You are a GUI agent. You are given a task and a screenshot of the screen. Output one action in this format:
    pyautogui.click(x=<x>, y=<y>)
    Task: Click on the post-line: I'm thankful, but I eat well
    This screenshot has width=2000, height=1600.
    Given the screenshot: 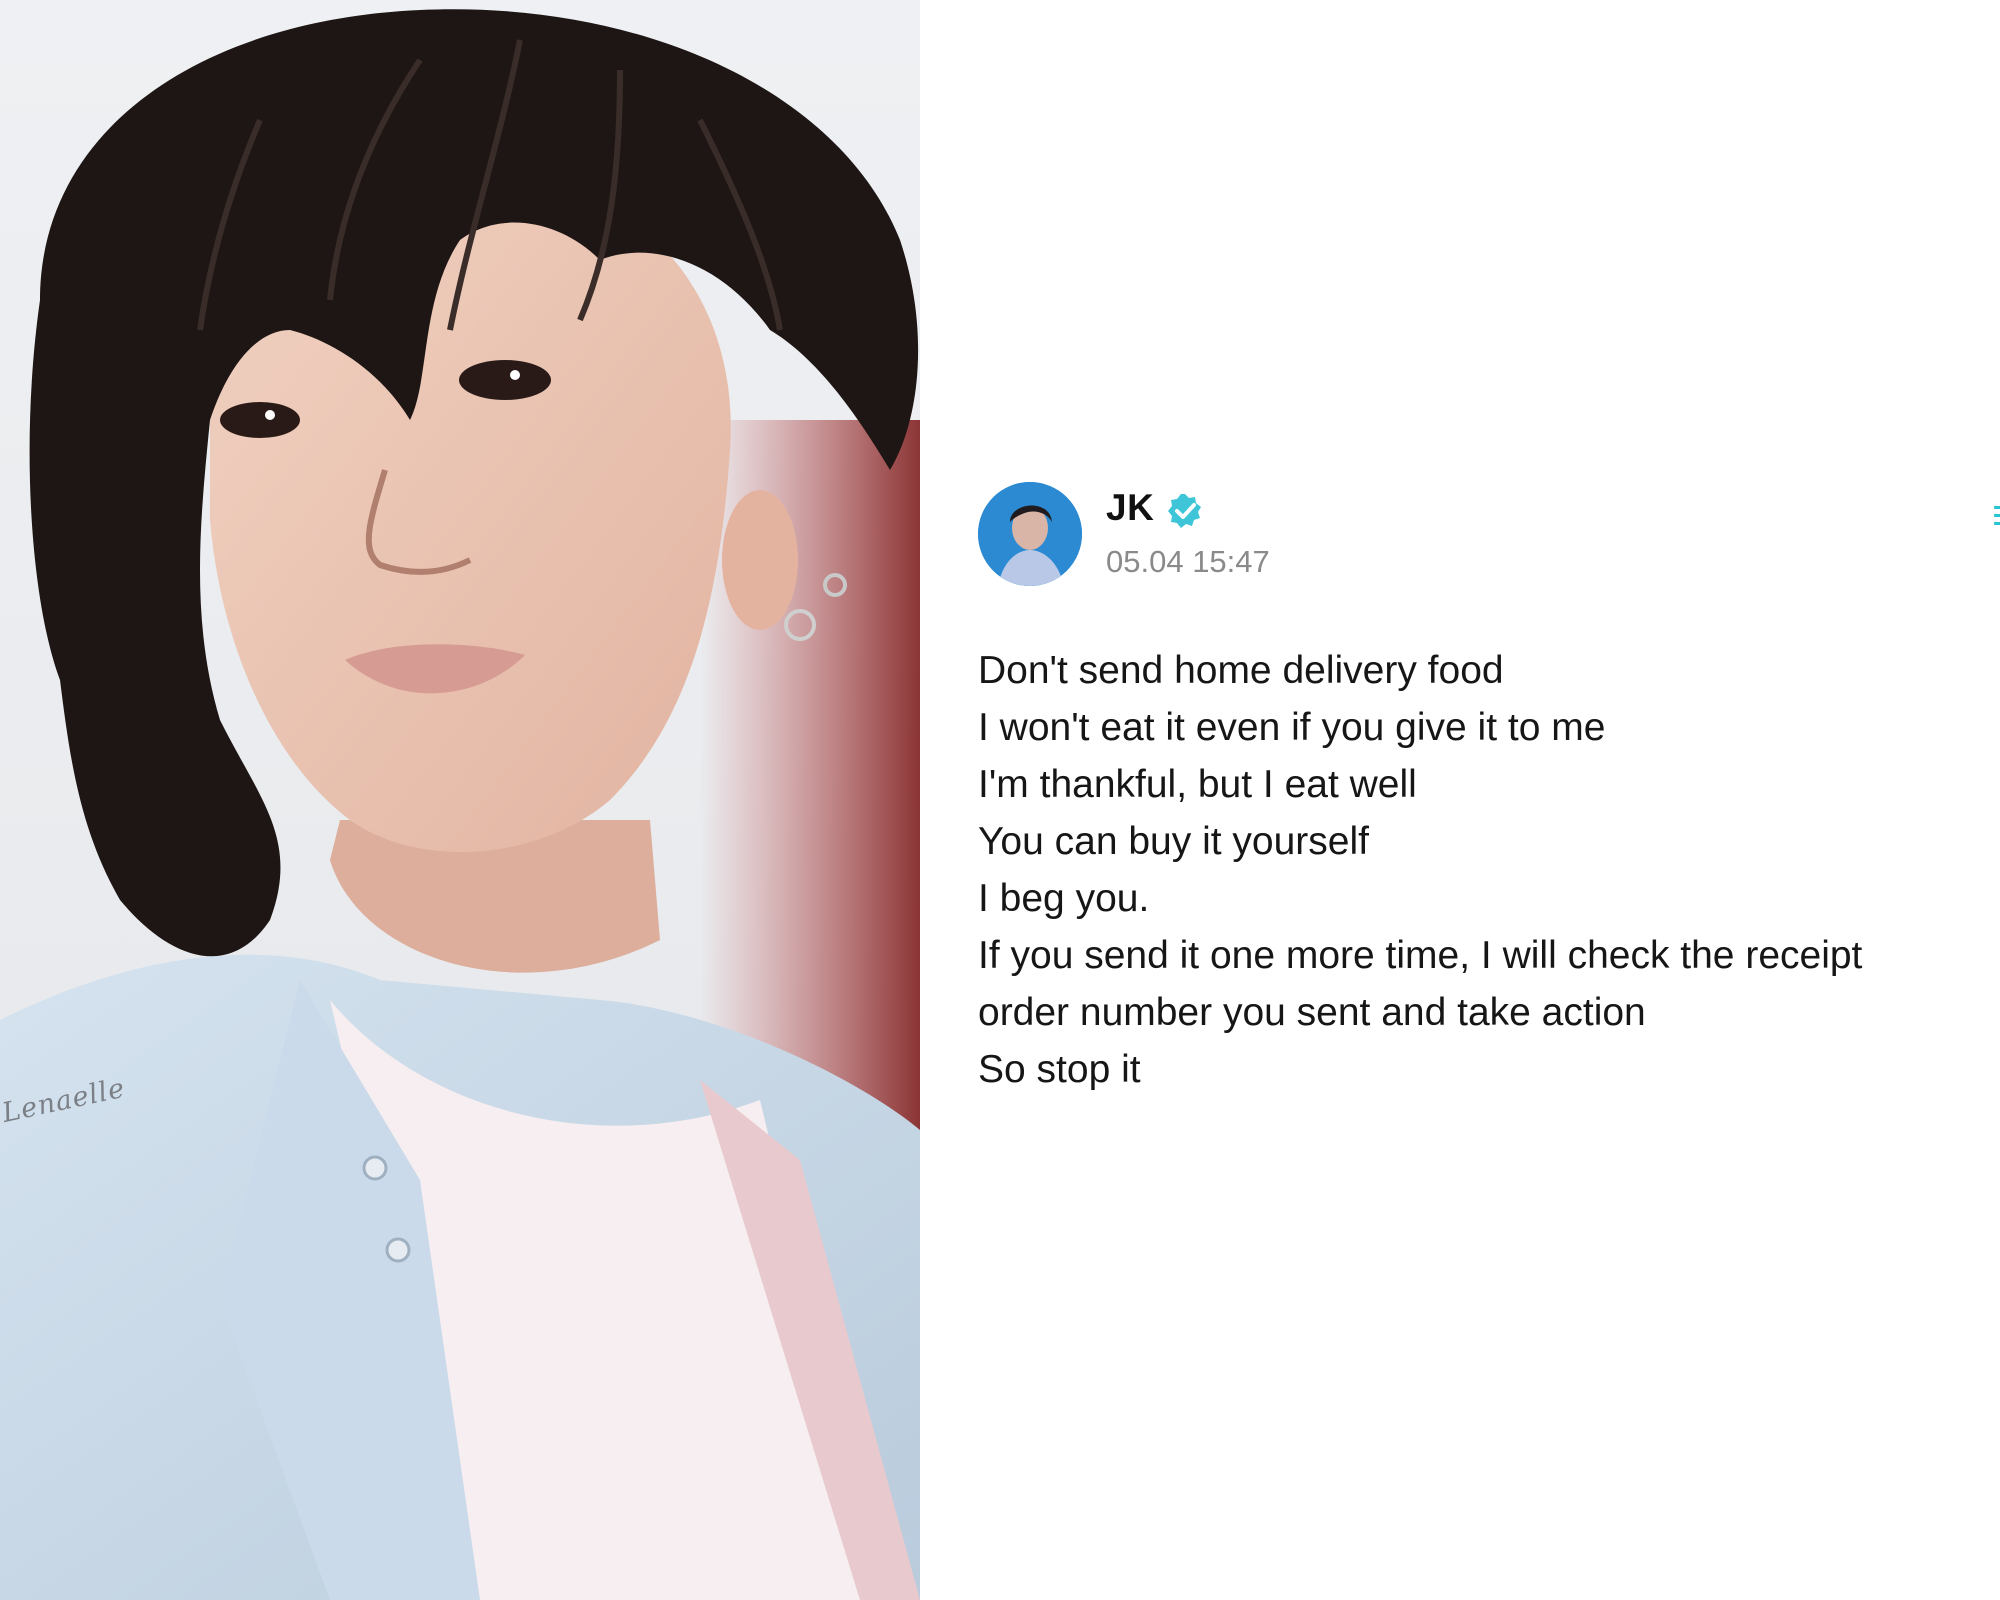 What is the action you would take?
    pyautogui.click(x=1197, y=784)
    